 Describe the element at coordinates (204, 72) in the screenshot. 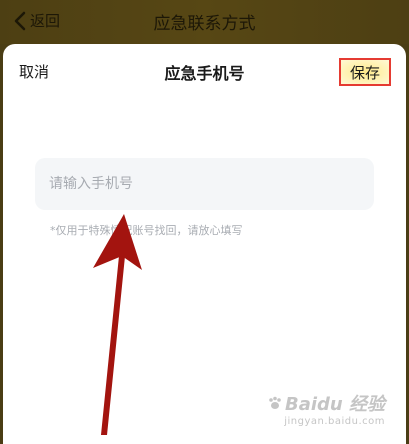

I see `sheet-header: 取消 应急手机号 保存` at that location.